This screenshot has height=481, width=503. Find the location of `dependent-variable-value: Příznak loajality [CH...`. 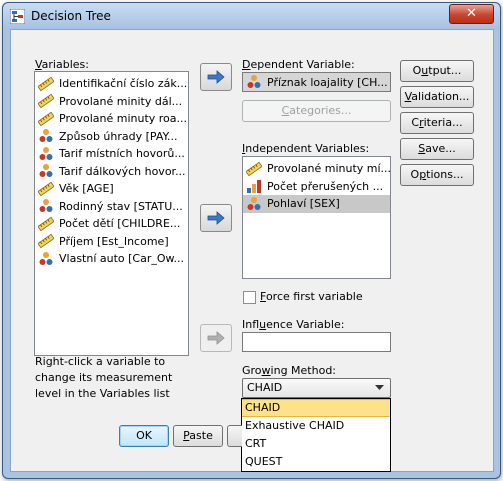

dependent-variable-value: Příznak loajality [CH... is located at coordinates (327, 82).